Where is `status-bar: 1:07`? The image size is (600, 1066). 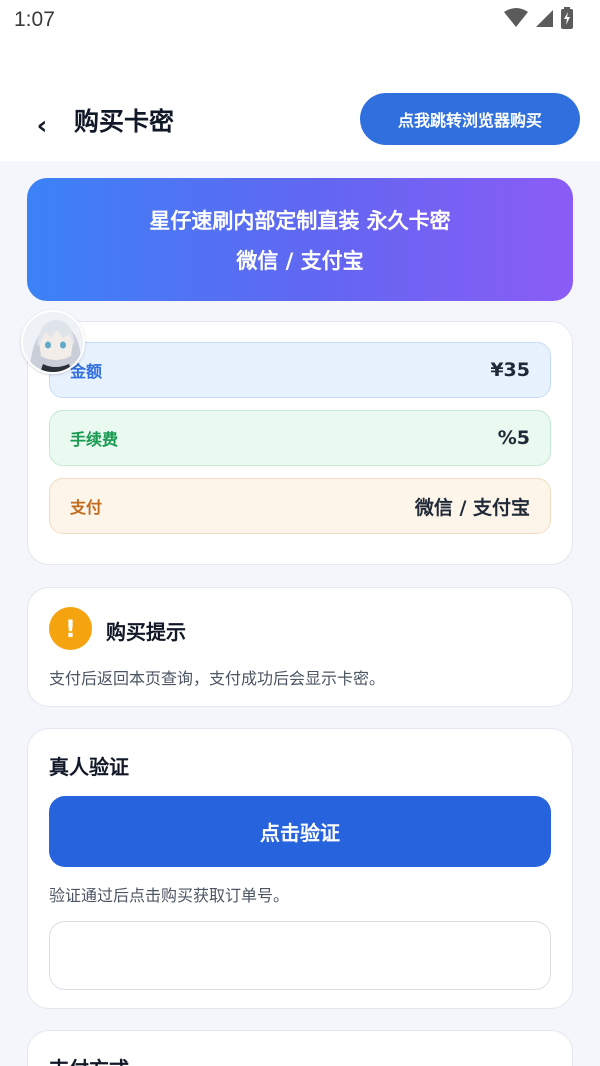
status-bar: 1:07 is located at coordinates (300, 20).